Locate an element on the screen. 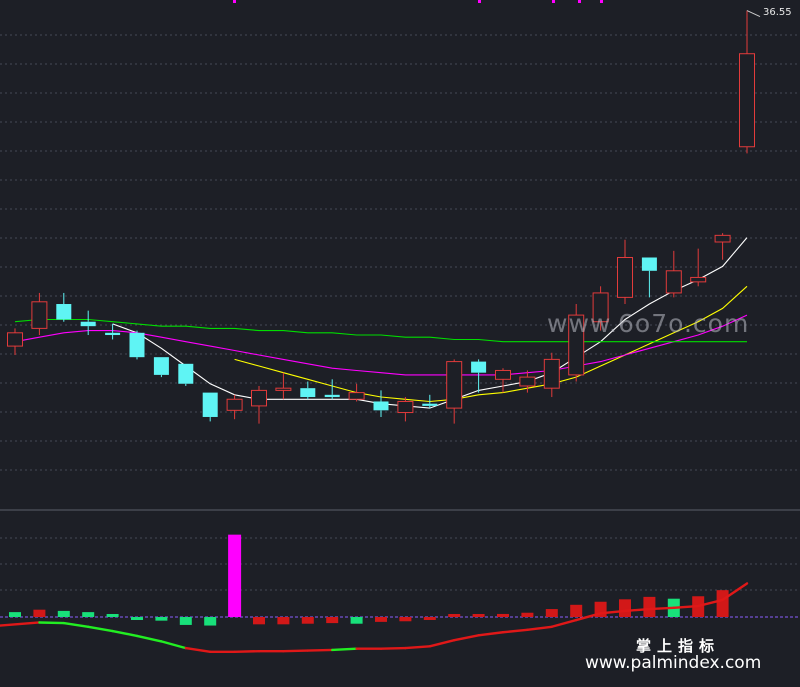 This screenshot has width=800, height=687. ma-line is located at coordinates (491, 344).